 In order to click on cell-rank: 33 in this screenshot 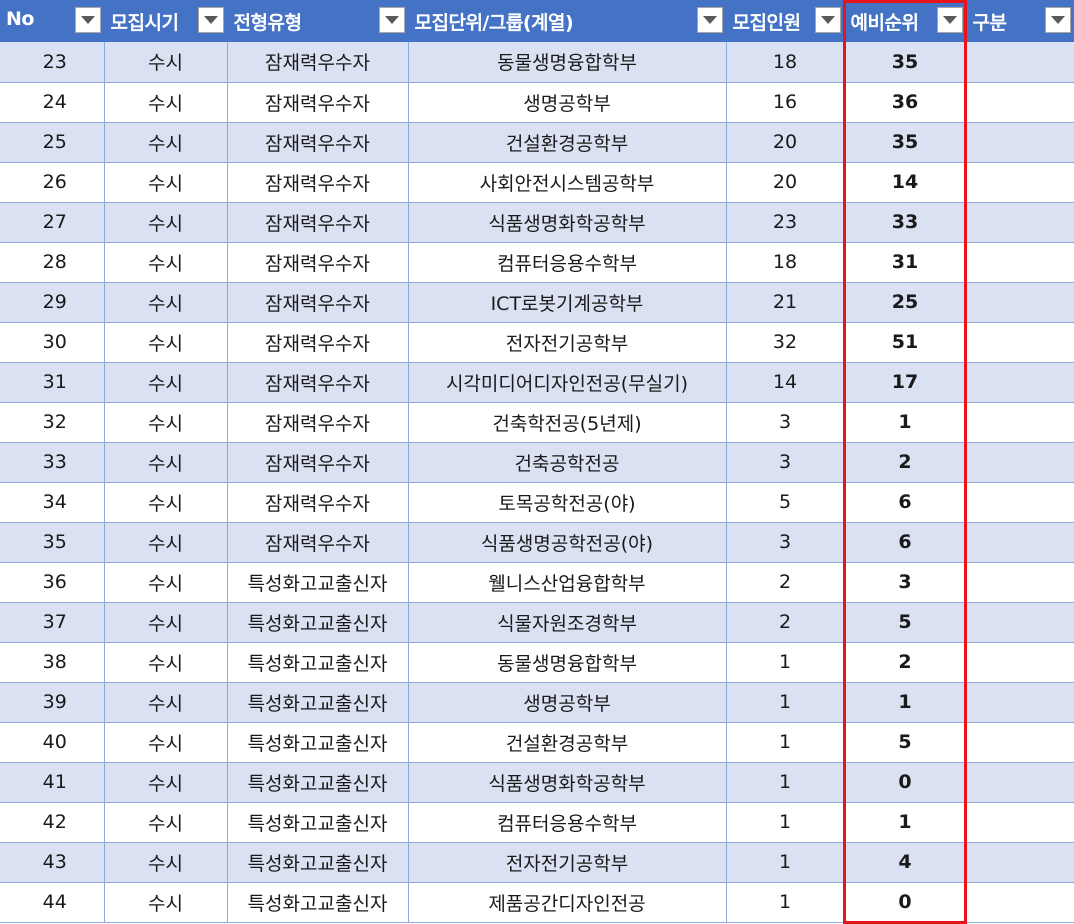, I will do `click(905, 222)`.